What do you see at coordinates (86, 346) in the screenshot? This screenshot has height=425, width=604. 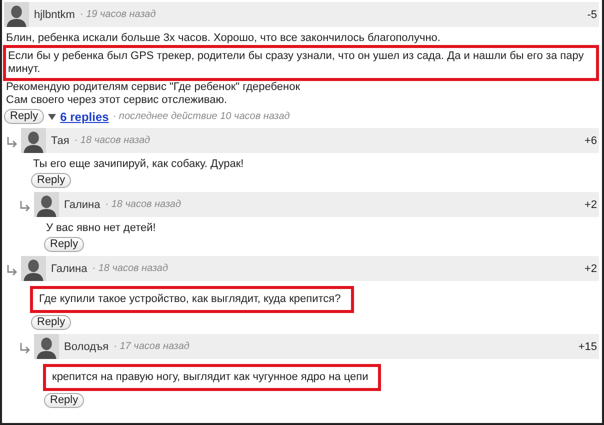 I see `author-name: Володъя` at bounding box center [86, 346].